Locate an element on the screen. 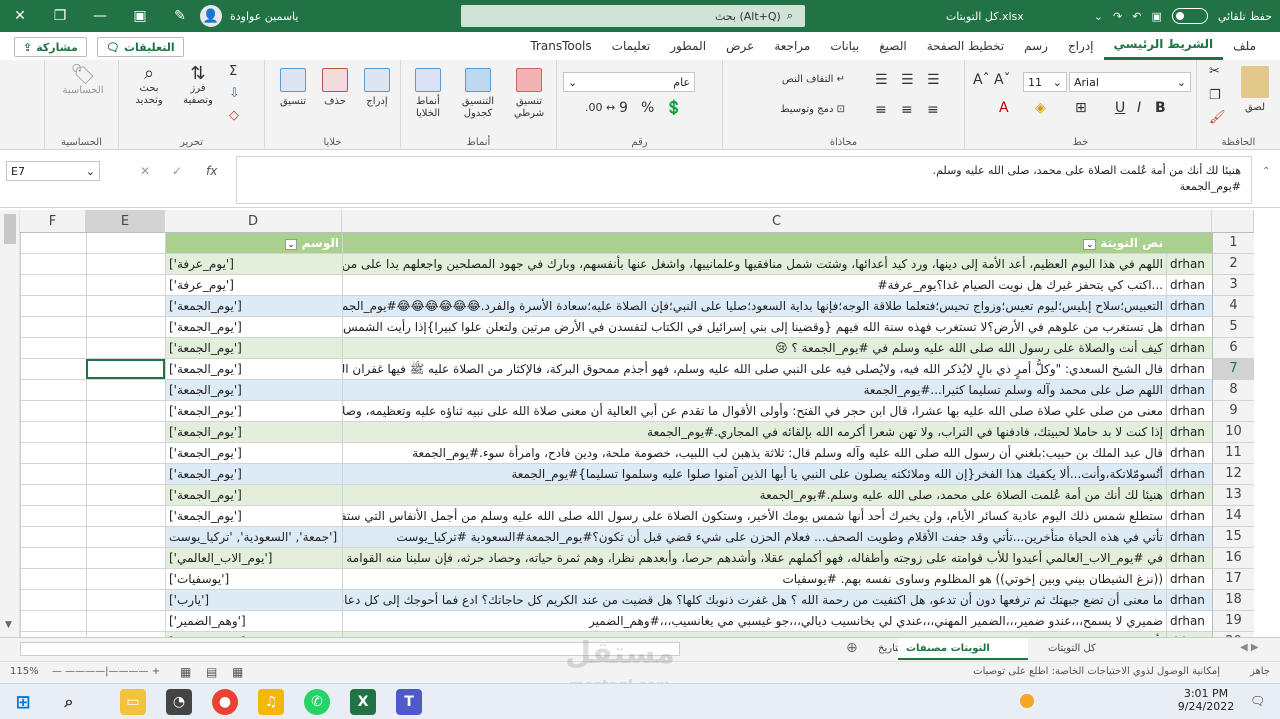  column-header-d: D is located at coordinates (253, 221).